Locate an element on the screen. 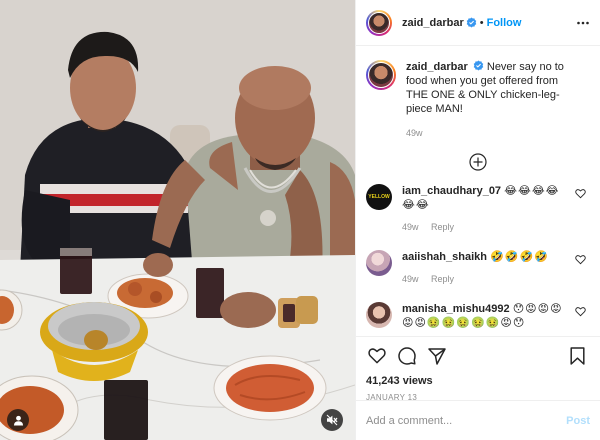 Image resolution: width=600 pixels, height=440 pixels. add-comment-bar: Post is located at coordinates (478, 420).